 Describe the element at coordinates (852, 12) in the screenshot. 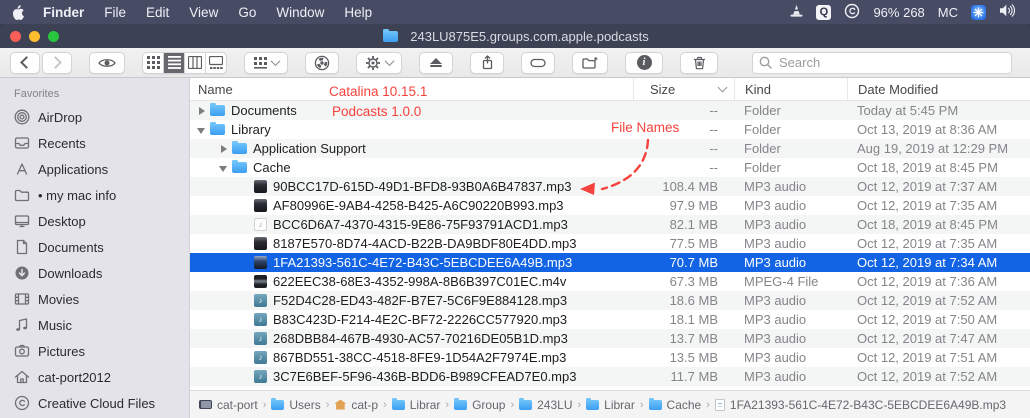

I see `creative-cloud-icon` at that location.